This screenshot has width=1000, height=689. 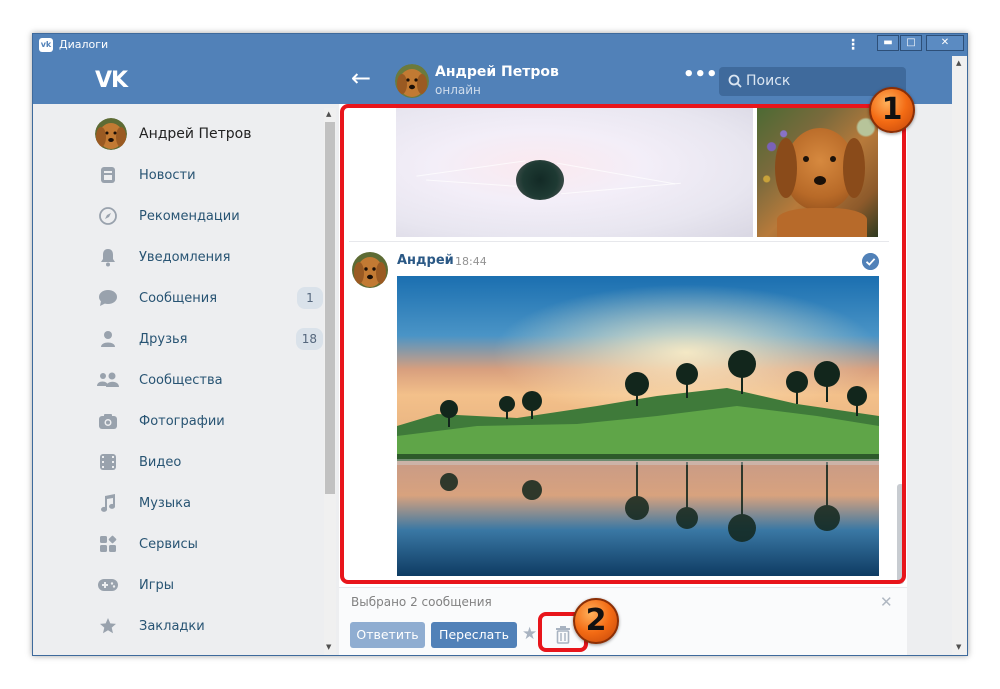 I want to click on sidebar-item-label: Игры, so click(x=157, y=585).